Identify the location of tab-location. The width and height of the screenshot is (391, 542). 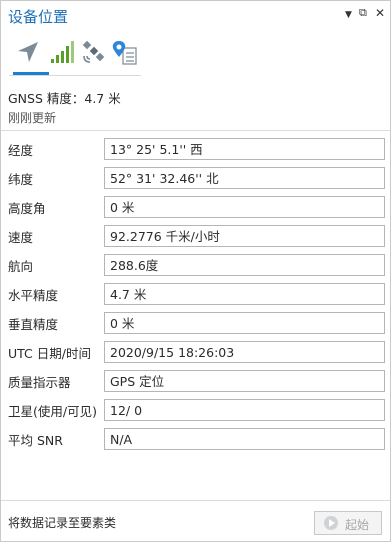
(29, 54).